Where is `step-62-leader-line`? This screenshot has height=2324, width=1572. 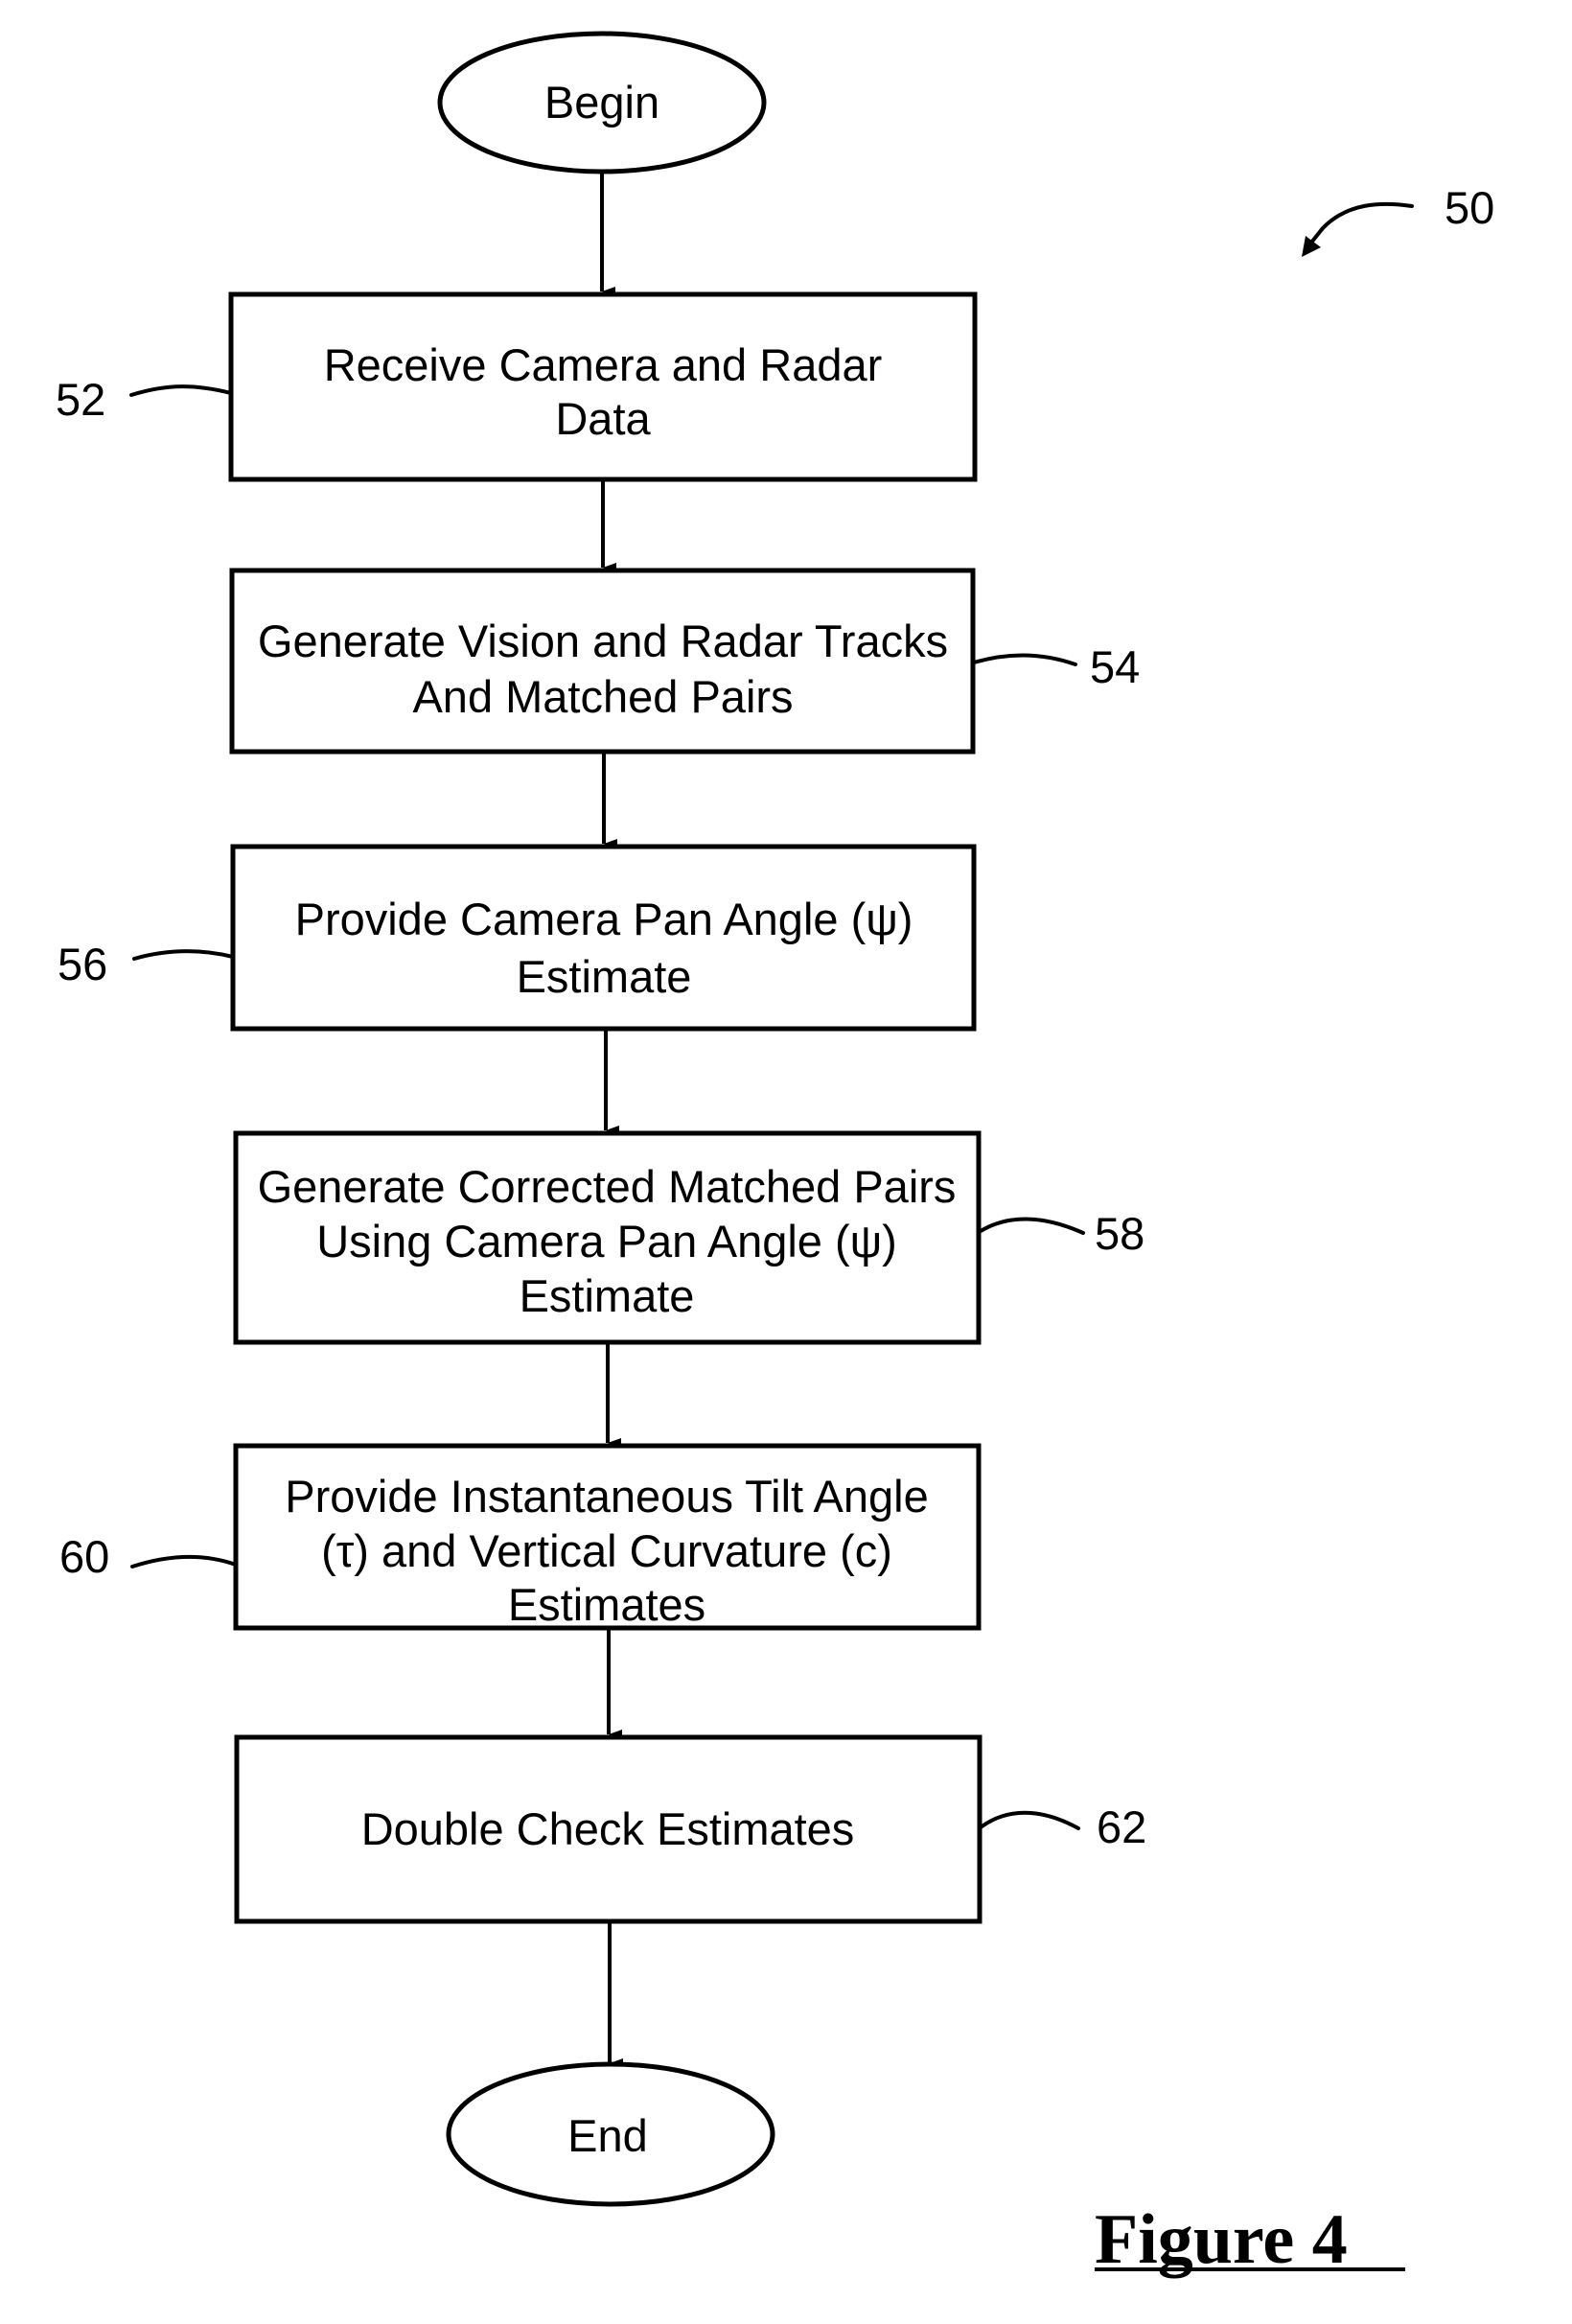 step-62-leader-line is located at coordinates (1029, 1820).